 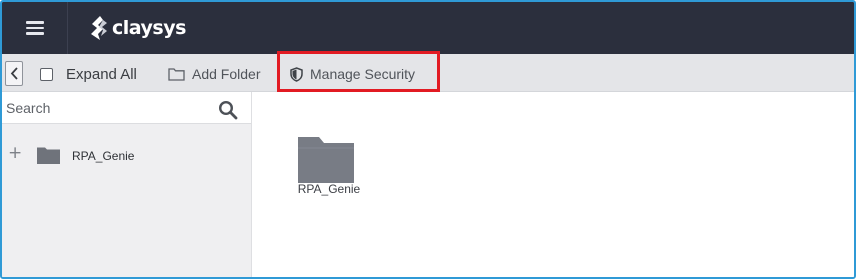 I want to click on search-bar, so click(x=126, y=108).